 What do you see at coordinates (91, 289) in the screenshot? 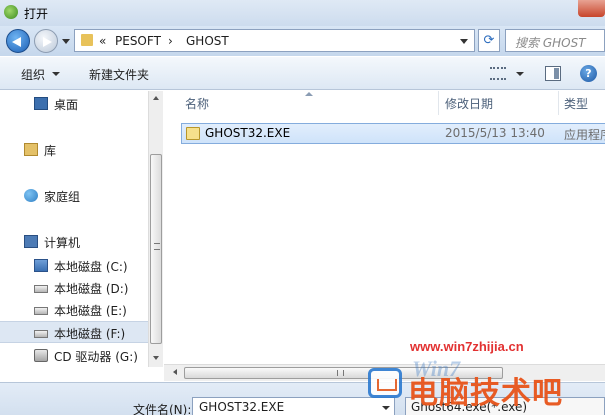
I see `nav-item-label: 本地磁盘 (D:)` at bounding box center [91, 289].